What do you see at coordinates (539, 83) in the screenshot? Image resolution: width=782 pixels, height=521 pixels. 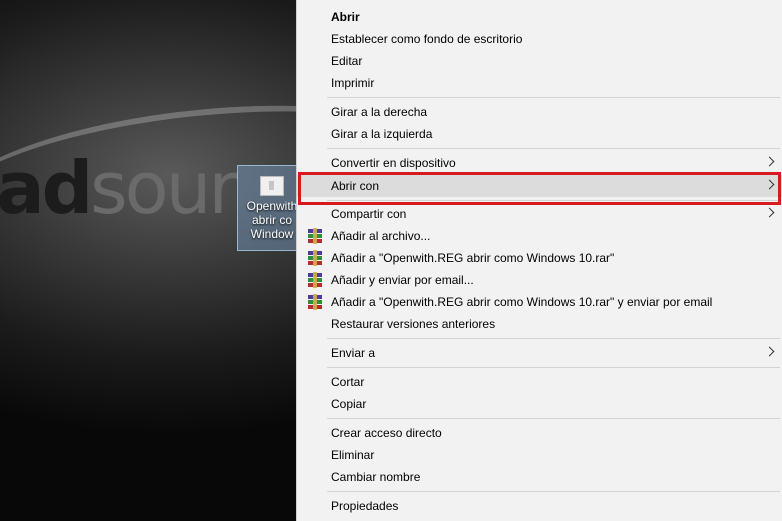 I see `menu-item-imprimir: Imprimir` at bounding box center [539, 83].